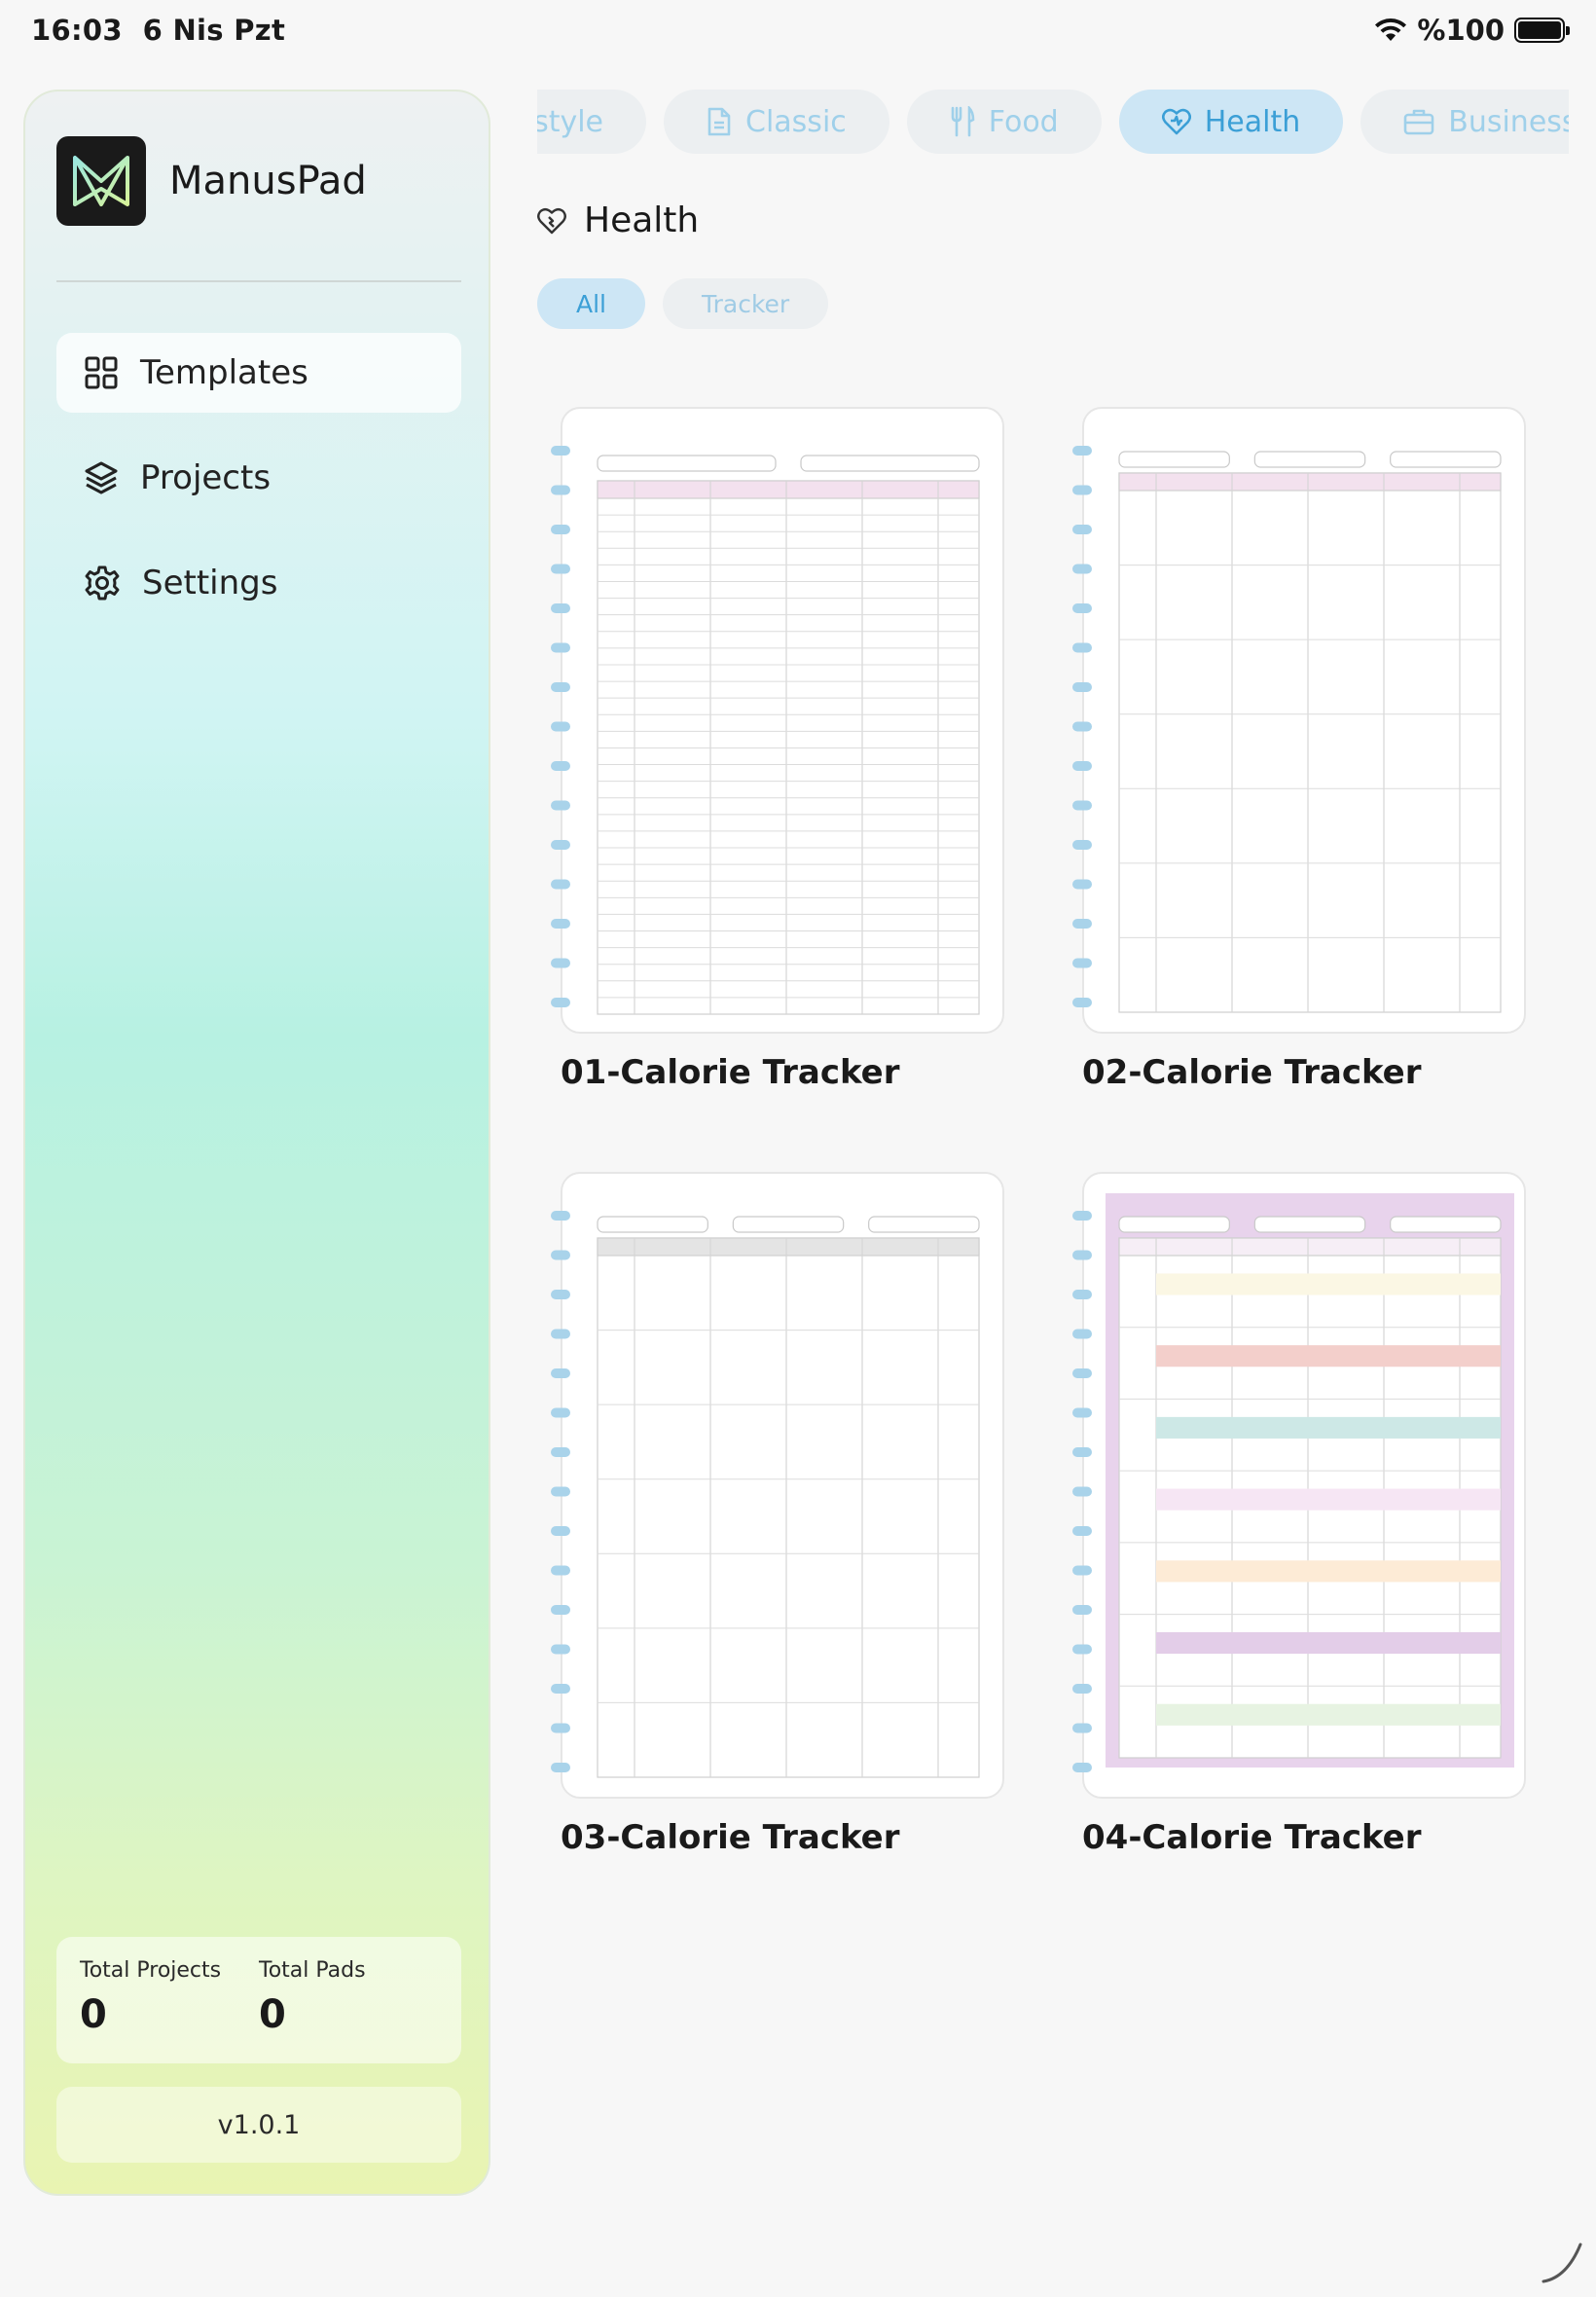 This screenshot has width=1596, height=2297. Describe the element at coordinates (348, 2000) in the screenshot. I see `stat-total-pads: Total Pads 0` at that location.